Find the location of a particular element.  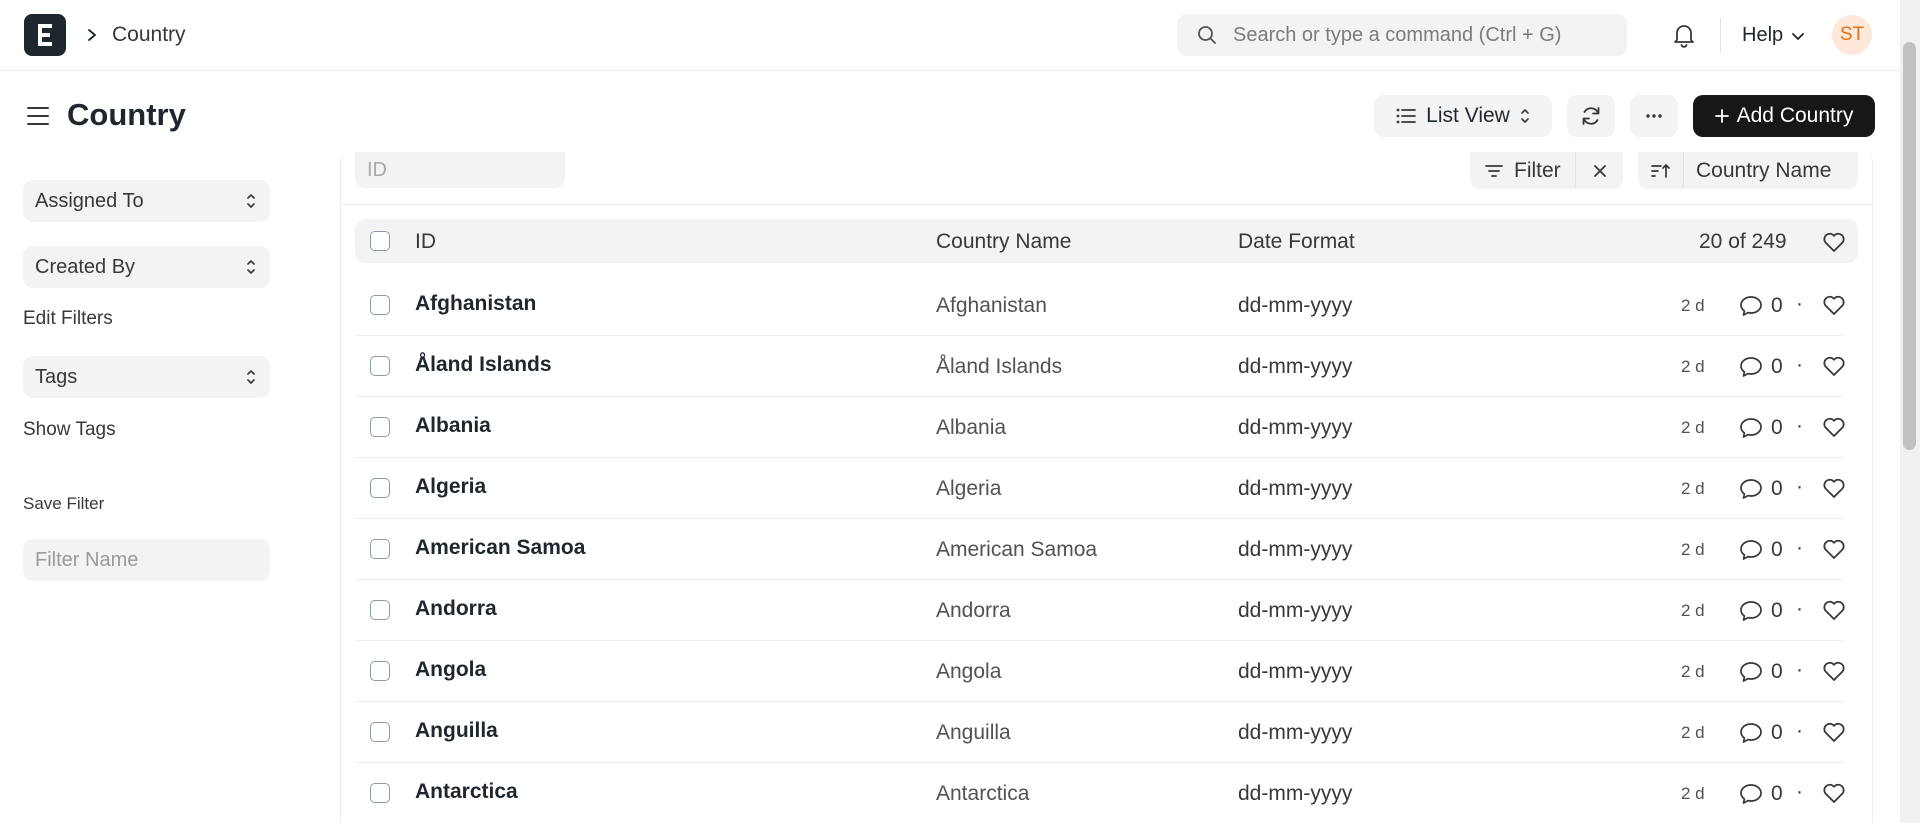

chevron-right-icon is located at coordinates (92, 35).